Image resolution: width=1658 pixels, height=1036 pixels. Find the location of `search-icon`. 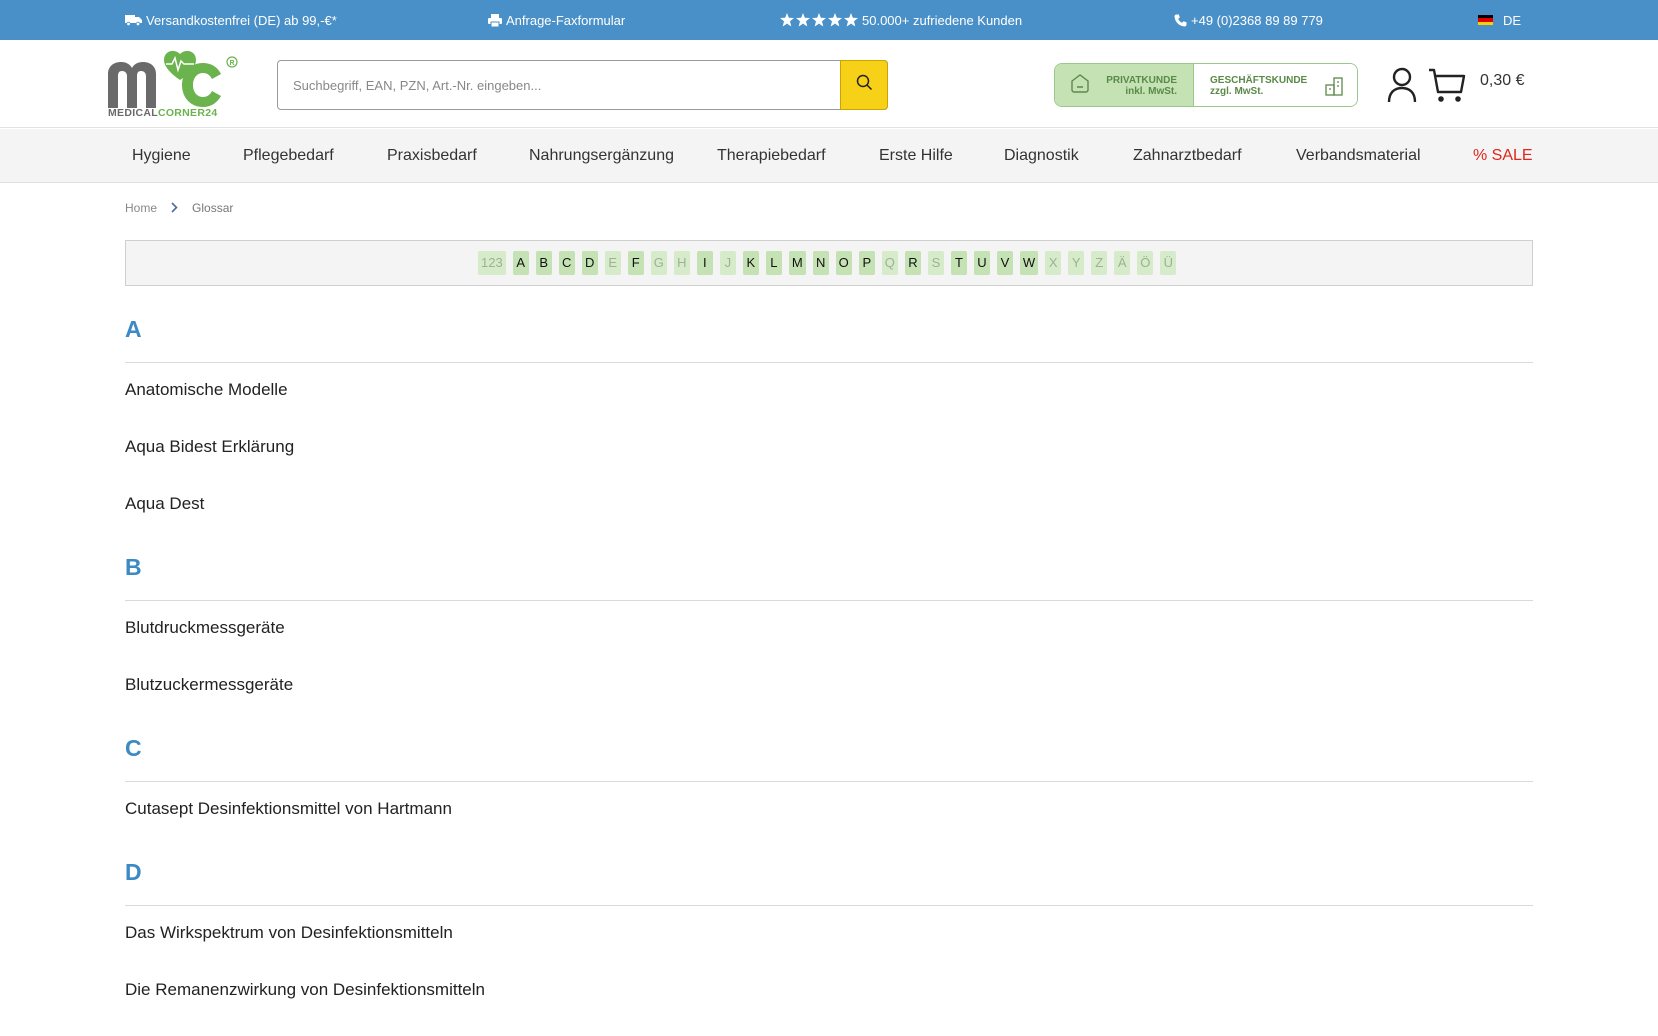

search-icon is located at coordinates (864, 85).